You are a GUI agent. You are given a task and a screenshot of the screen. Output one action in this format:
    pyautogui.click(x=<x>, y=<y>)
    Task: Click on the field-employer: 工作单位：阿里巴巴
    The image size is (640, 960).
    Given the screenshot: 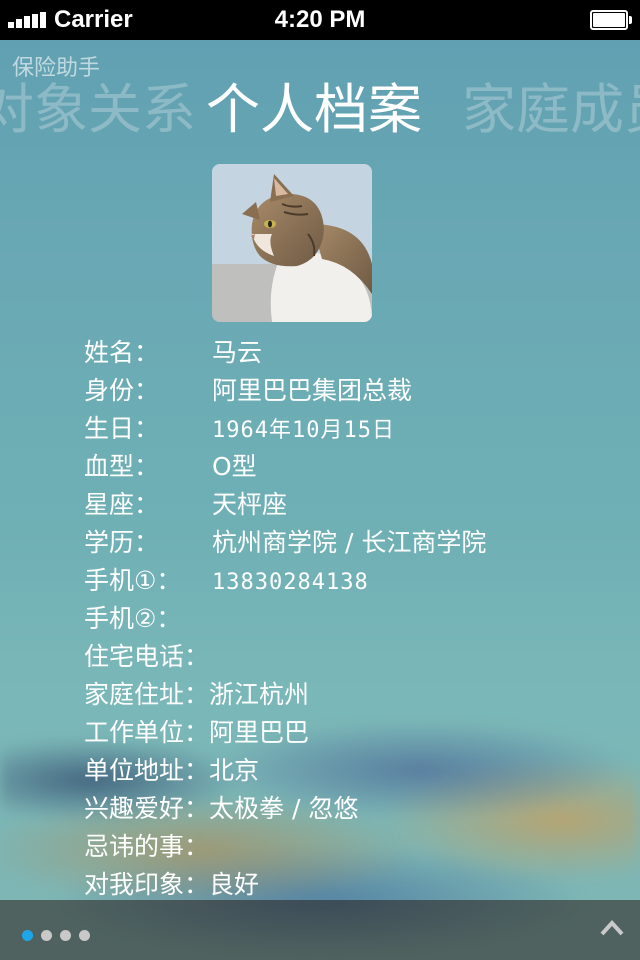 What is the action you would take?
    pyautogui.click(x=354, y=733)
    